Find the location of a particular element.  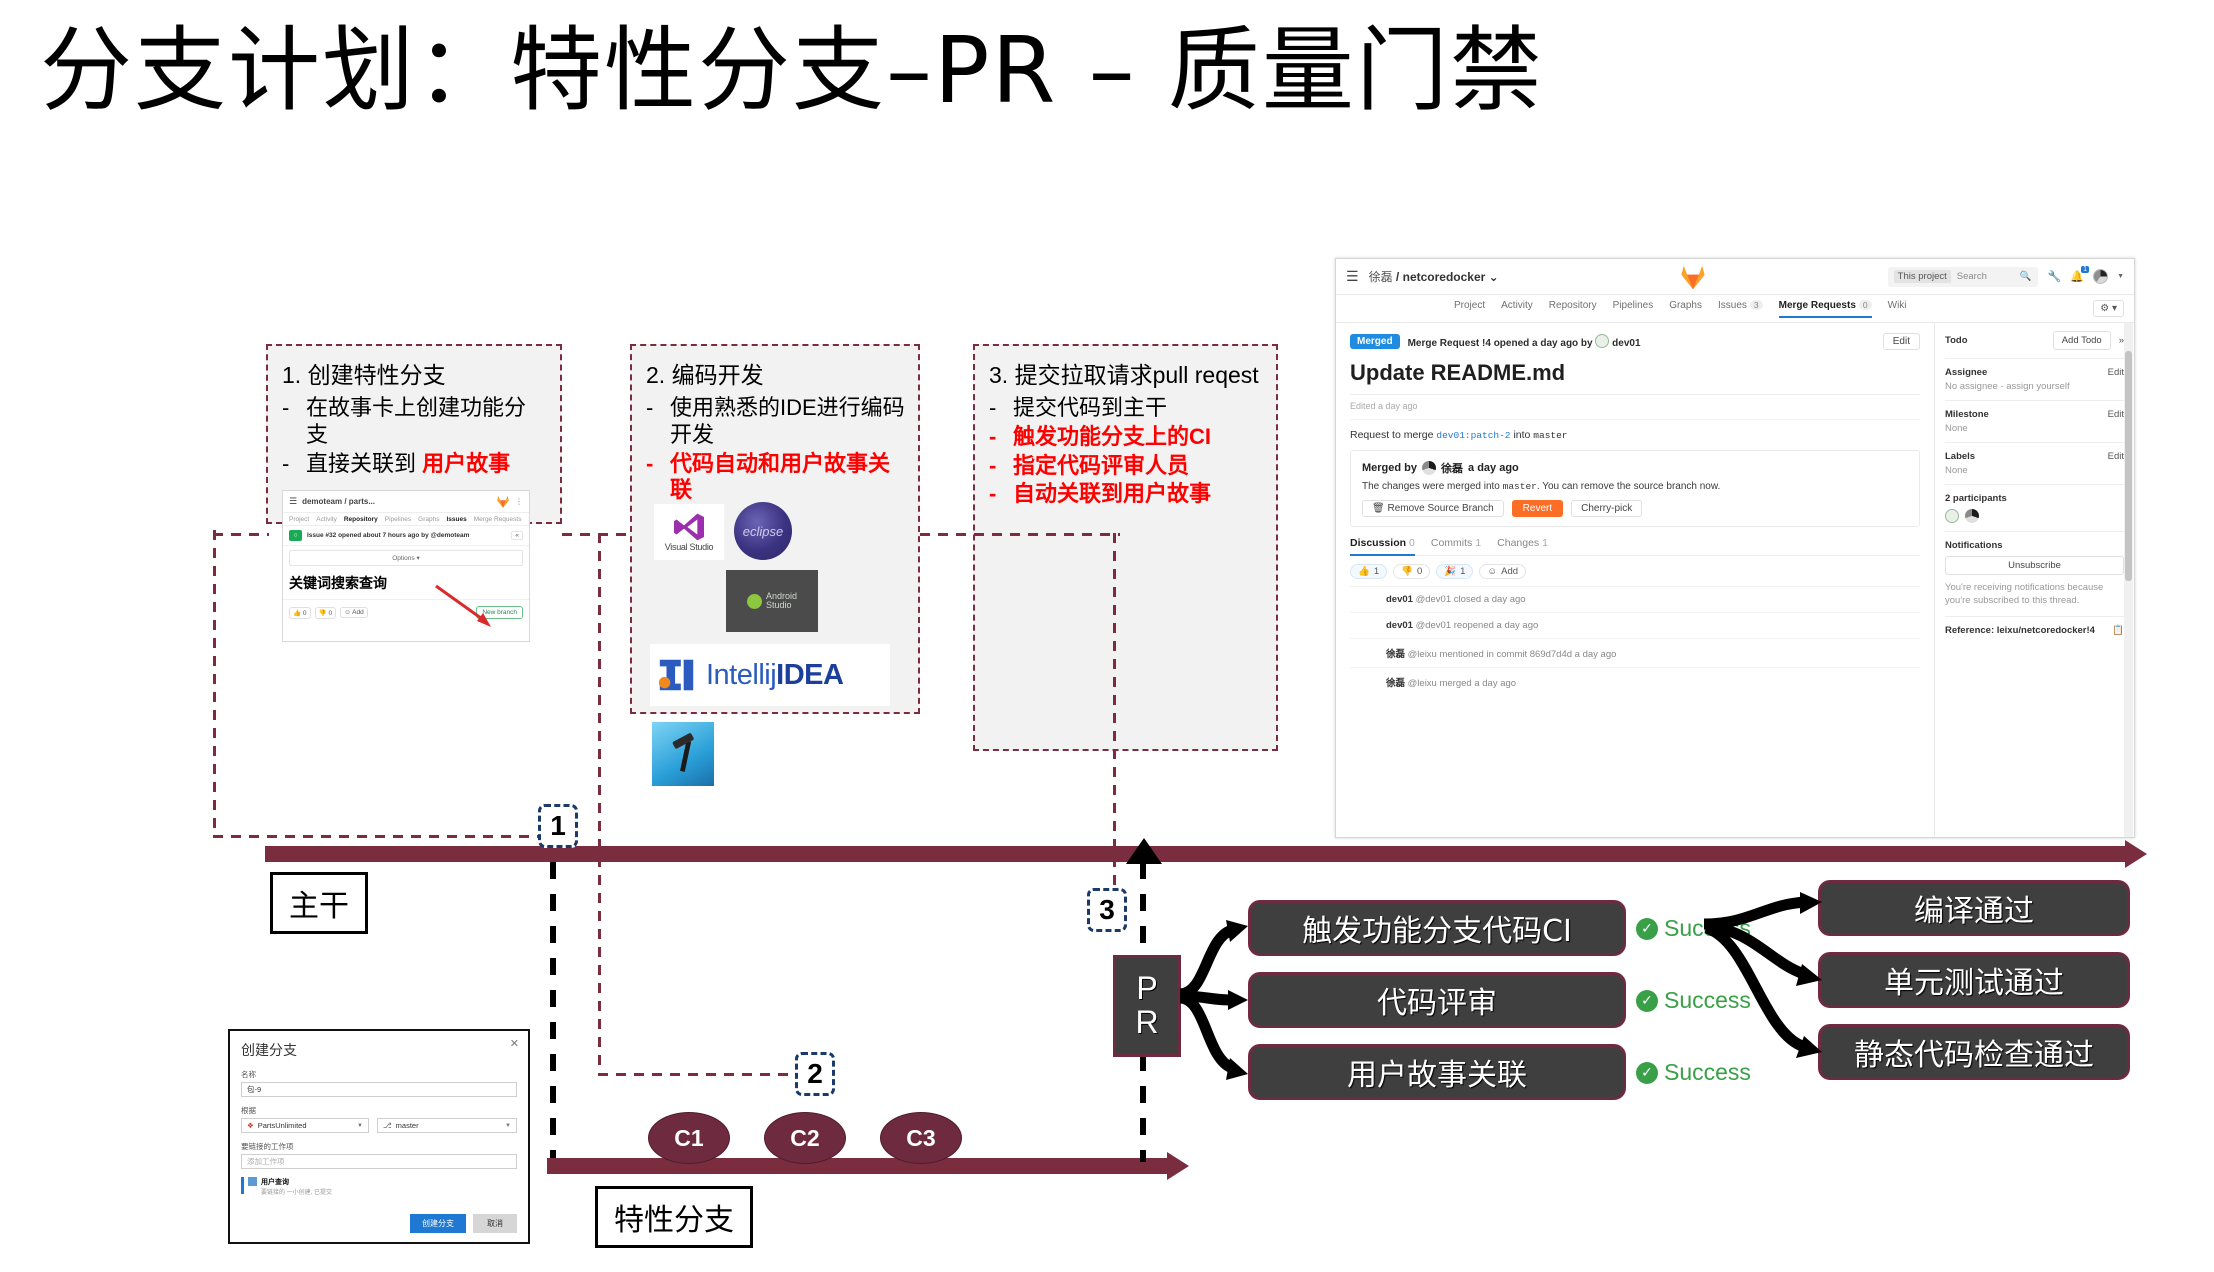

cherry-pick-button: Cherry-pick is located at coordinates (1607, 508).